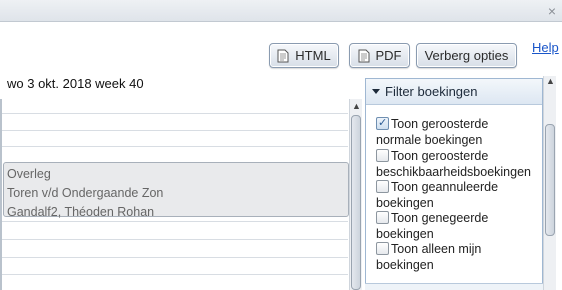 The width and height of the screenshot is (562, 290). What do you see at coordinates (81, 212) in the screenshot?
I see `appointment-participants: Gandalf2, Théoden Rohan` at bounding box center [81, 212].